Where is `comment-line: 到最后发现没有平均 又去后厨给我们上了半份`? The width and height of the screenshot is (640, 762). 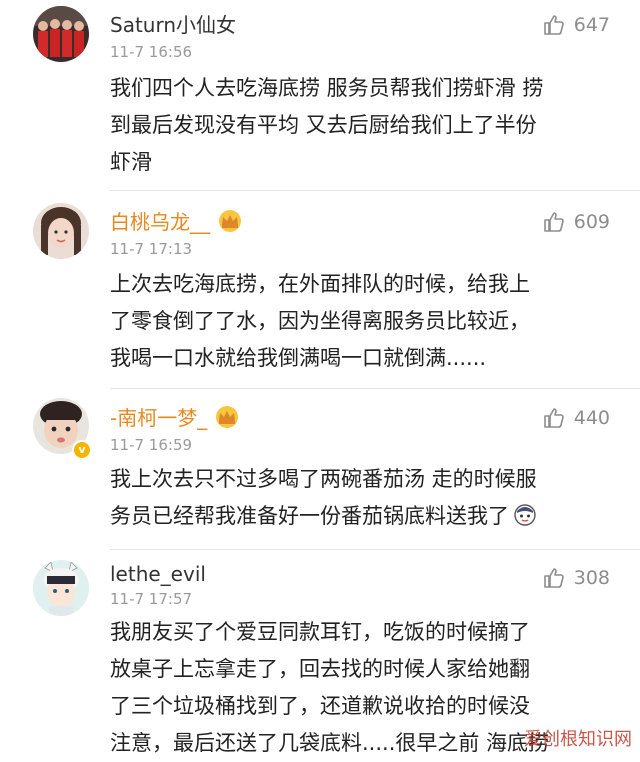 comment-line: 到最后发现没有平均 又去后厨给我们上了半份 is located at coordinates (323, 125).